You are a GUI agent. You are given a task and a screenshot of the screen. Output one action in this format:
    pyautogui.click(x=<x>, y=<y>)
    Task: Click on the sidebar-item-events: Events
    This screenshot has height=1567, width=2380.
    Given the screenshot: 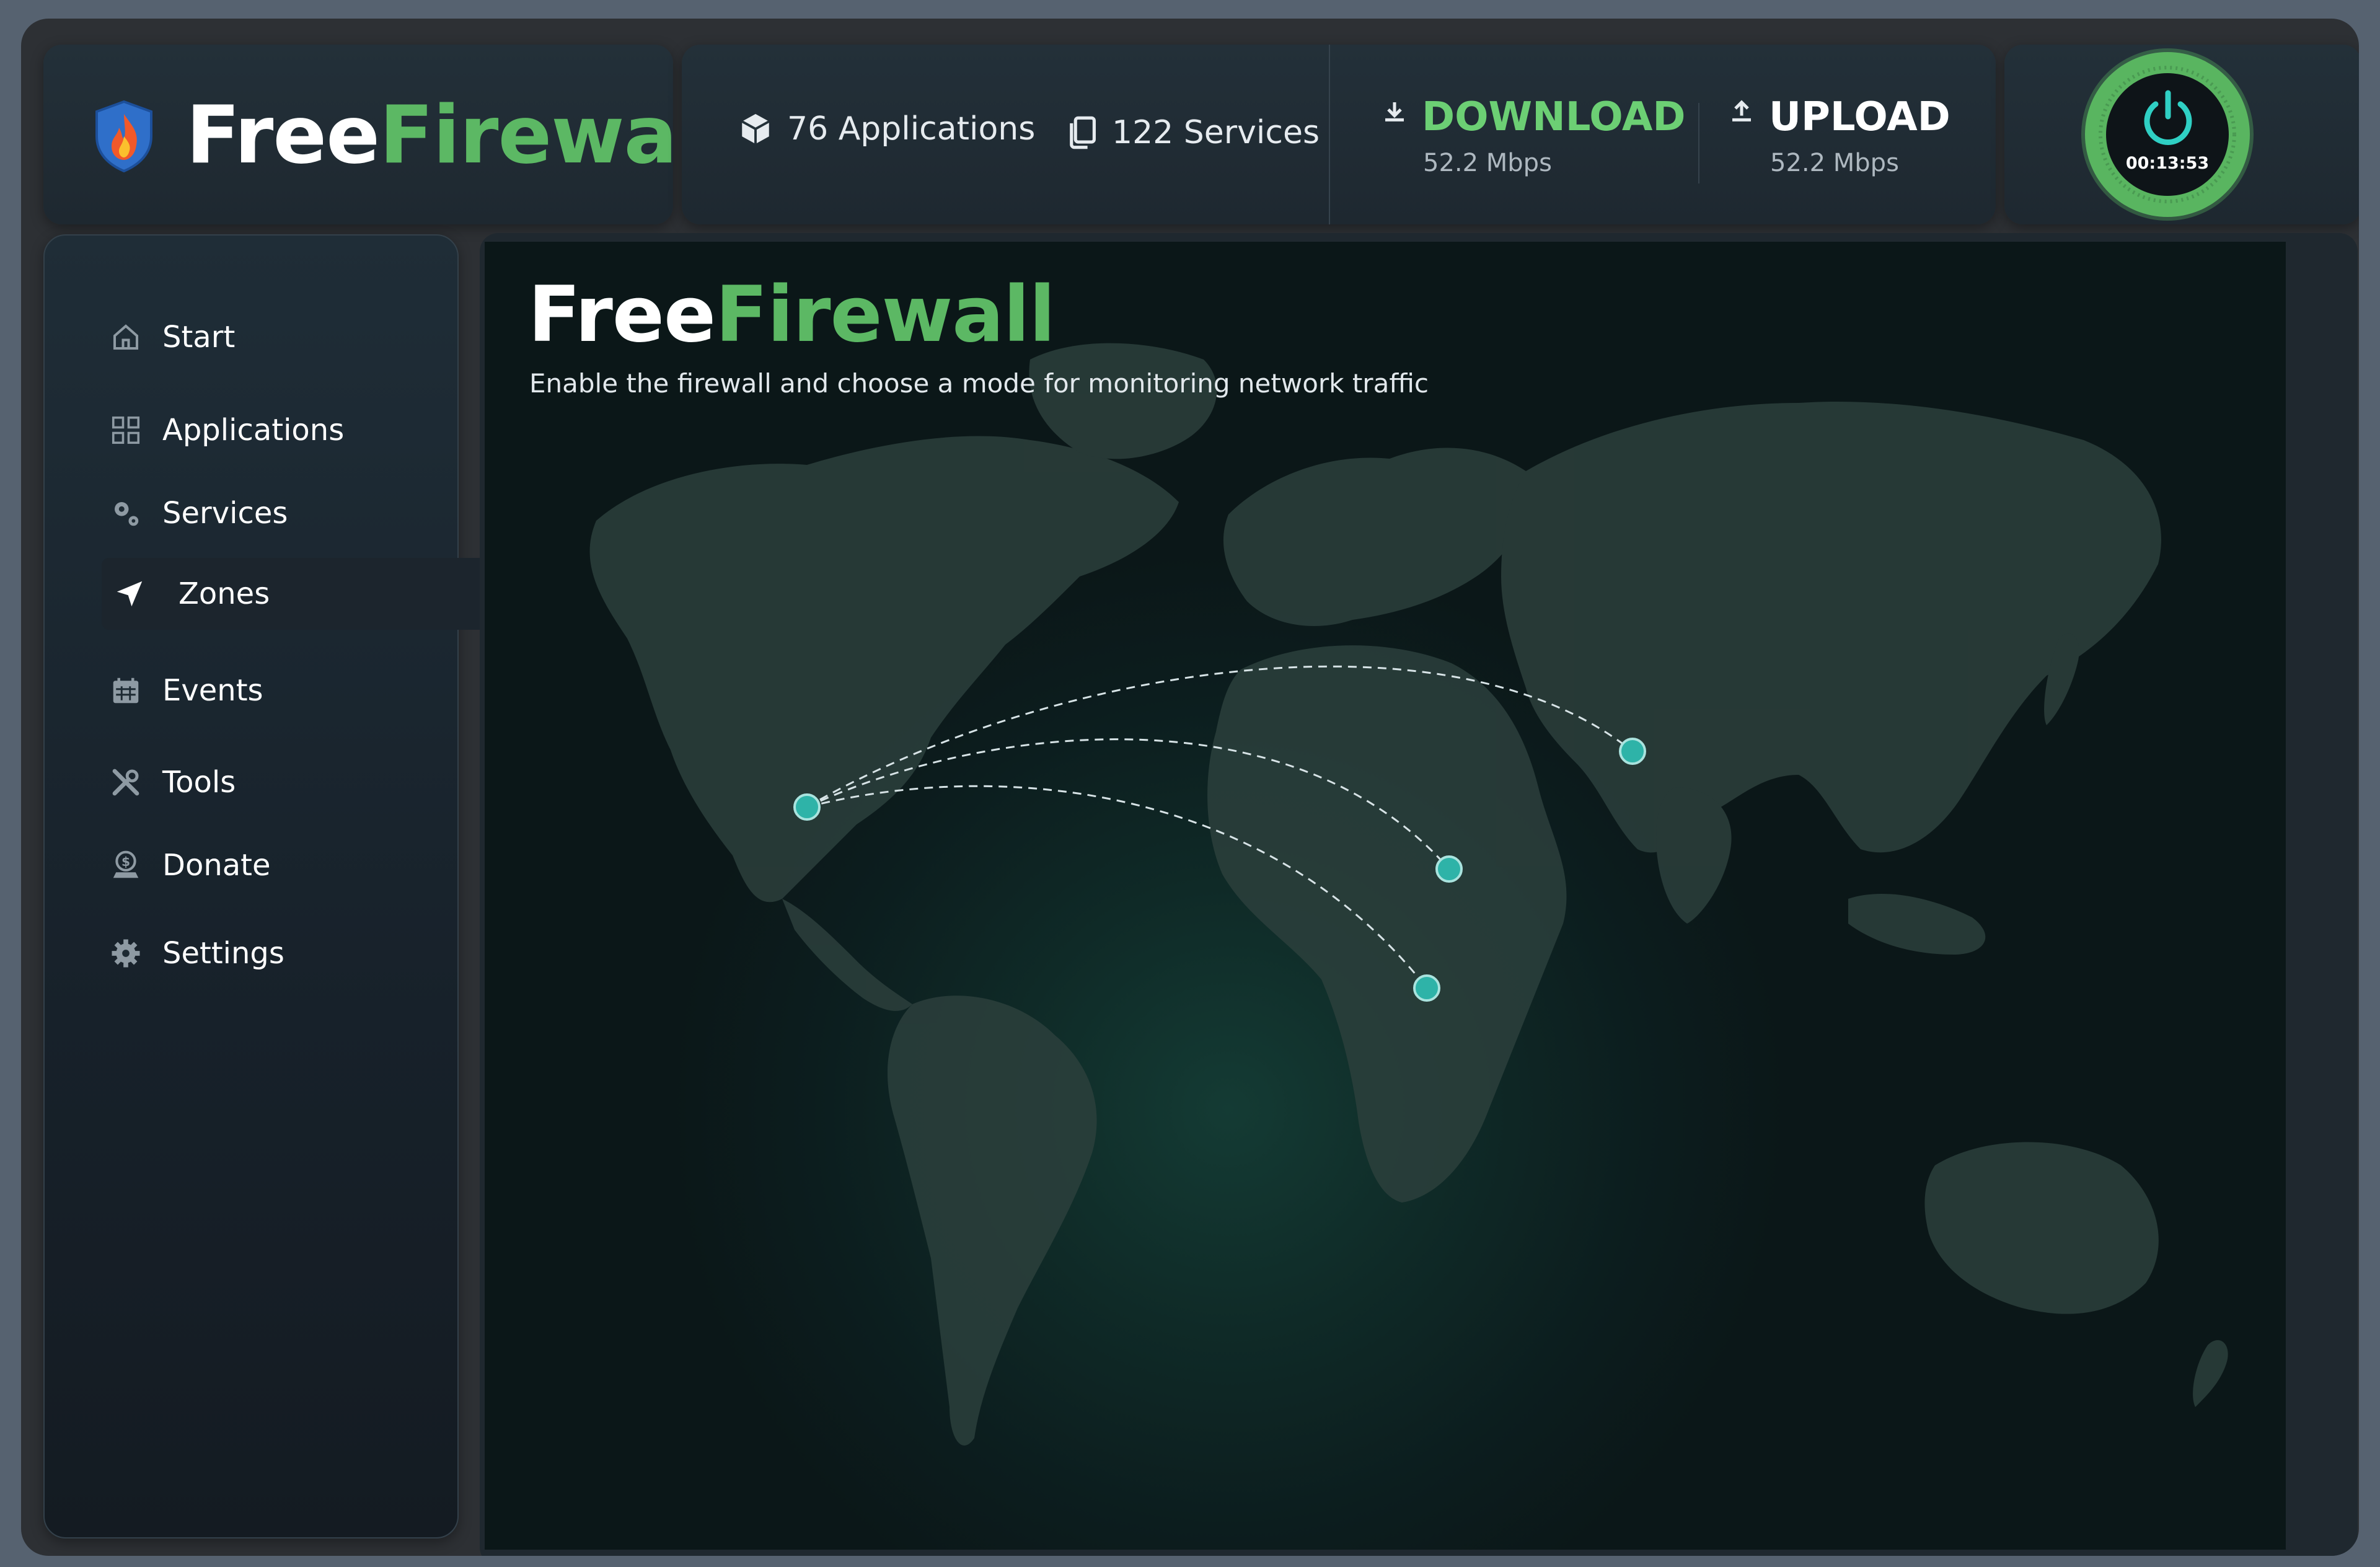 What is the action you would take?
    pyautogui.click(x=280, y=691)
    